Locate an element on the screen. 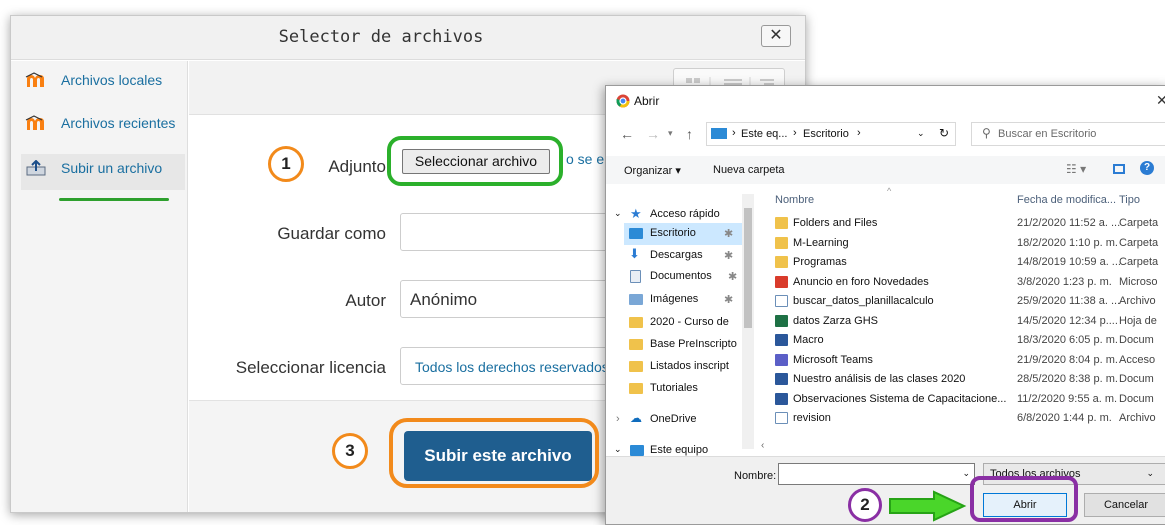 The image size is (1165, 525). author-field: Anónimo is located at coordinates (505, 299).